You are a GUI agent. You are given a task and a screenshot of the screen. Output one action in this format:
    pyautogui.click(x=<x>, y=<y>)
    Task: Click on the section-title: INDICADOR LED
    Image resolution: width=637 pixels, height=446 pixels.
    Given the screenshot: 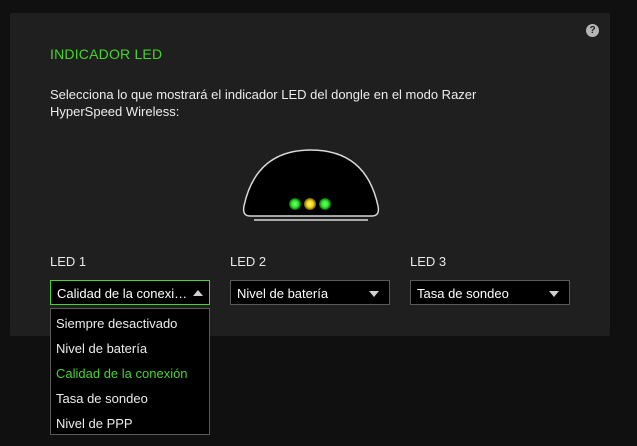 What is the action you would take?
    pyautogui.click(x=106, y=54)
    